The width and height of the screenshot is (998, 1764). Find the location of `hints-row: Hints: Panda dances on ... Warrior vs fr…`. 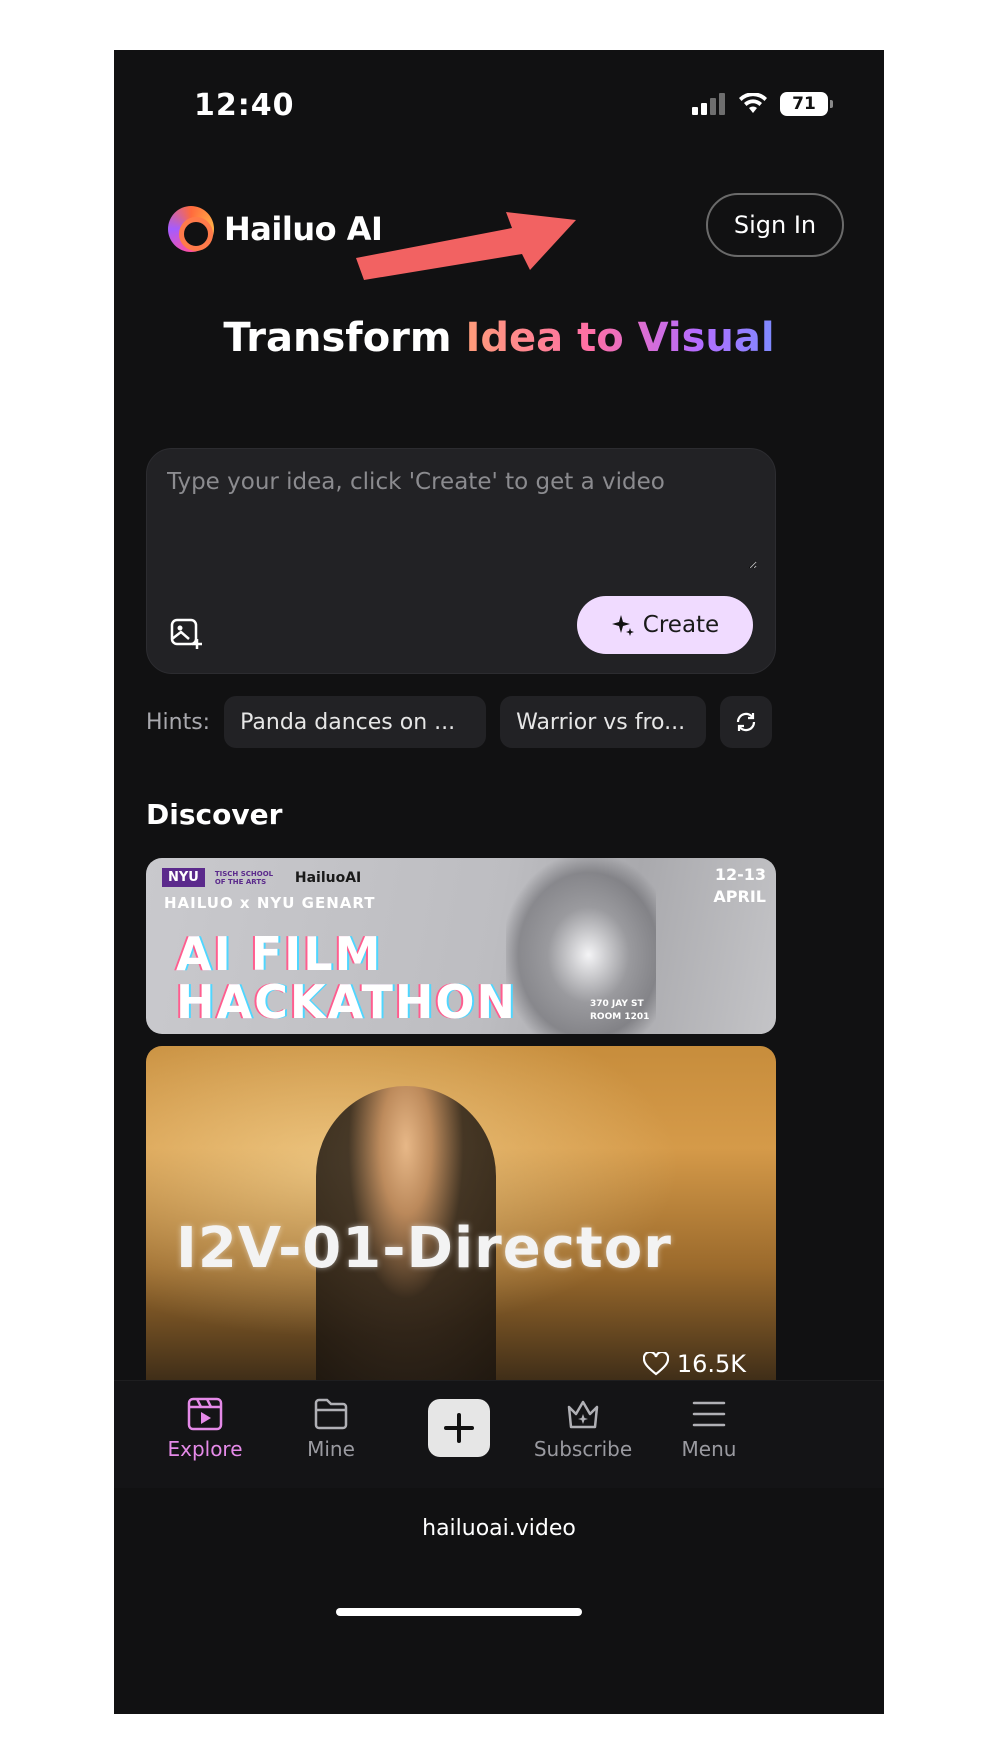

hints-row: Hints: Panda dances on ... Warrior vs fr… is located at coordinates (461, 722).